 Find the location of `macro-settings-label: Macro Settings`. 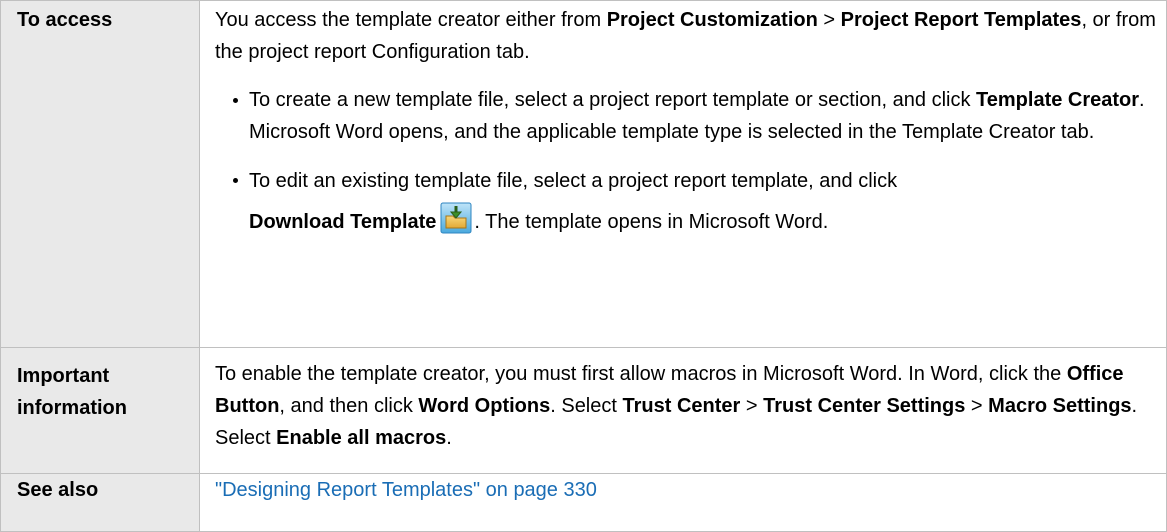

macro-settings-label: Macro Settings is located at coordinates (1060, 405).